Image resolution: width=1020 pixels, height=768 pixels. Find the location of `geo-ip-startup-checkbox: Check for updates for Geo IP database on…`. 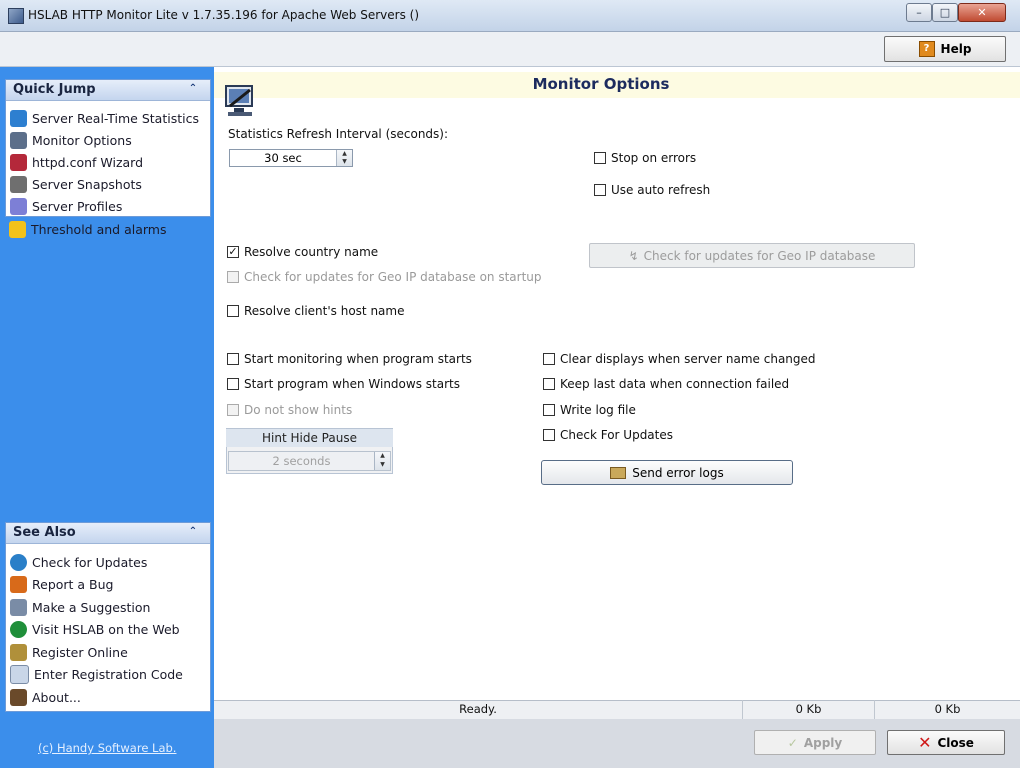

geo-ip-startup-checkbox: Check for updates for Geo IP database on… is located at coordinates (384, 277).